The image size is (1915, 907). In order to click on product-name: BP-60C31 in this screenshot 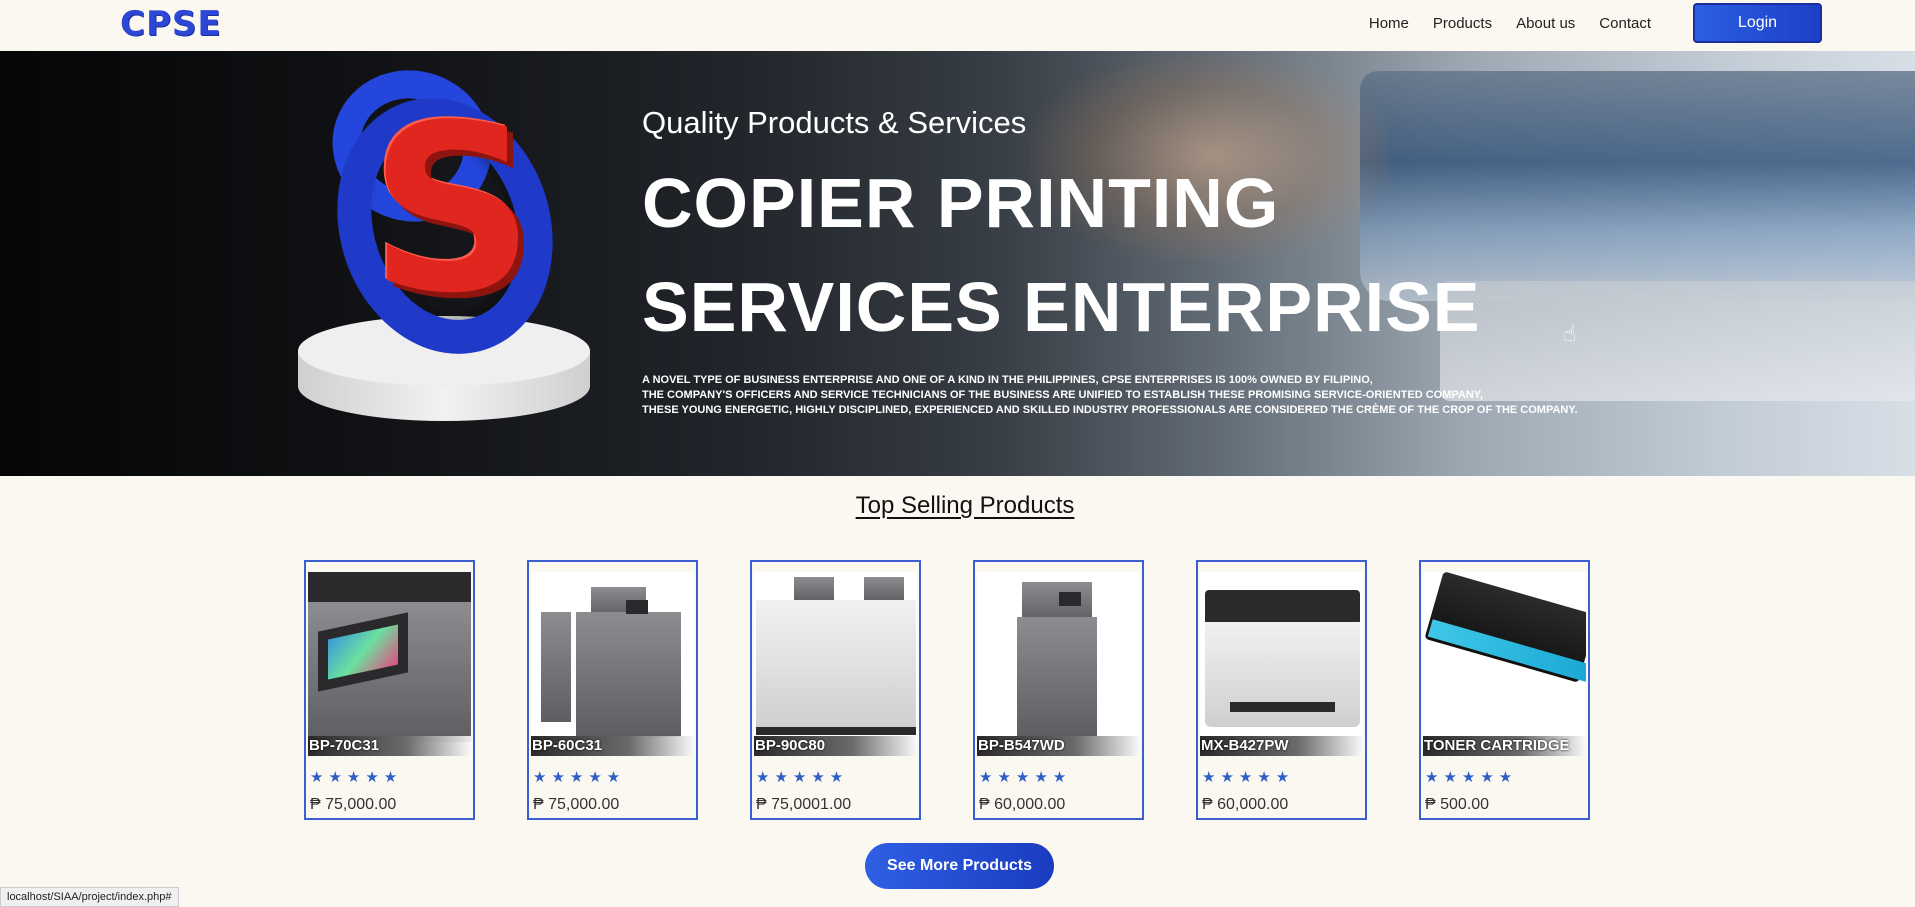, I will do `click(612, 746)`.